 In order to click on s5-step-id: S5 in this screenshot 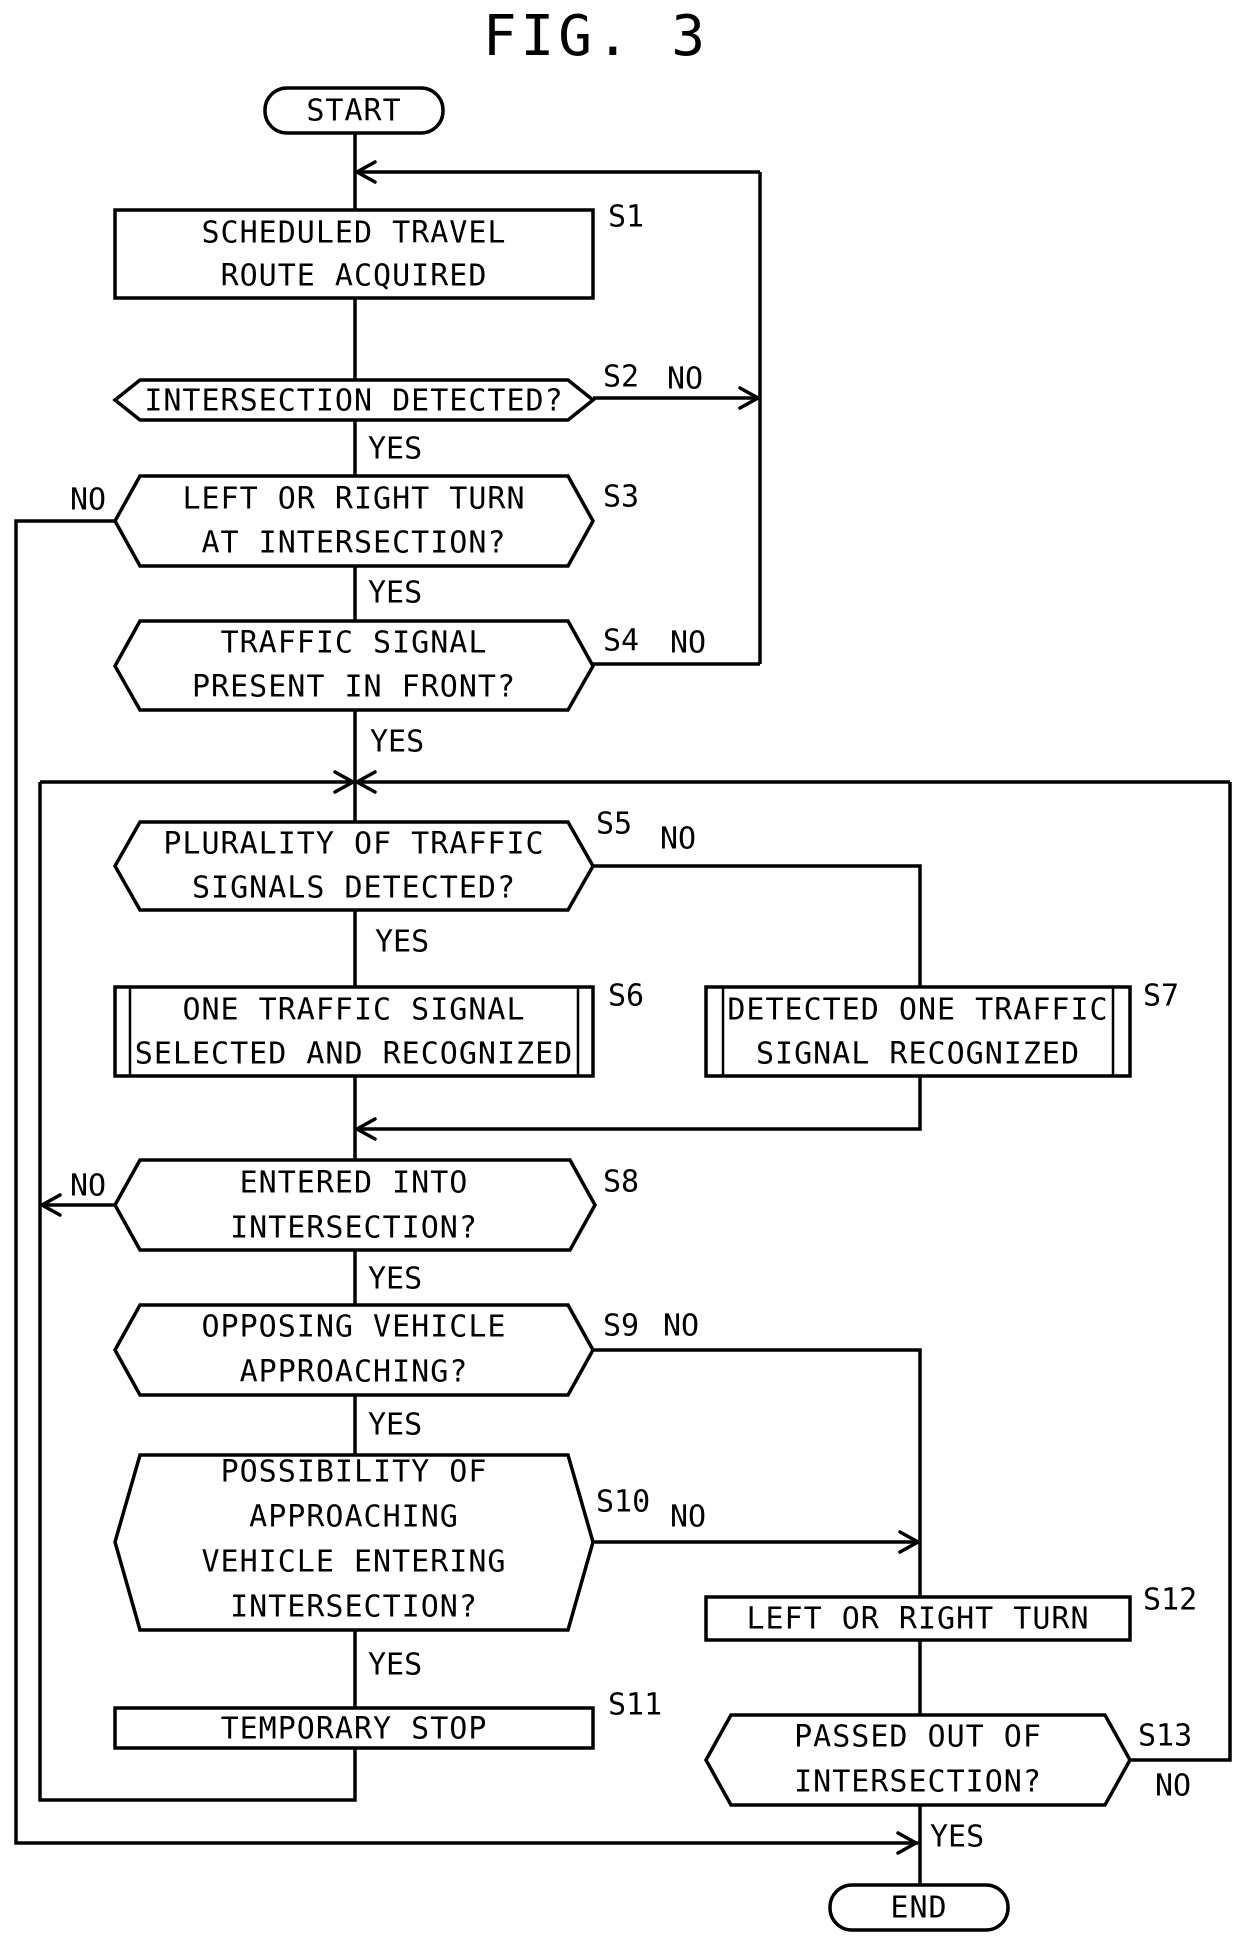, I will do `click(614, 824)`.